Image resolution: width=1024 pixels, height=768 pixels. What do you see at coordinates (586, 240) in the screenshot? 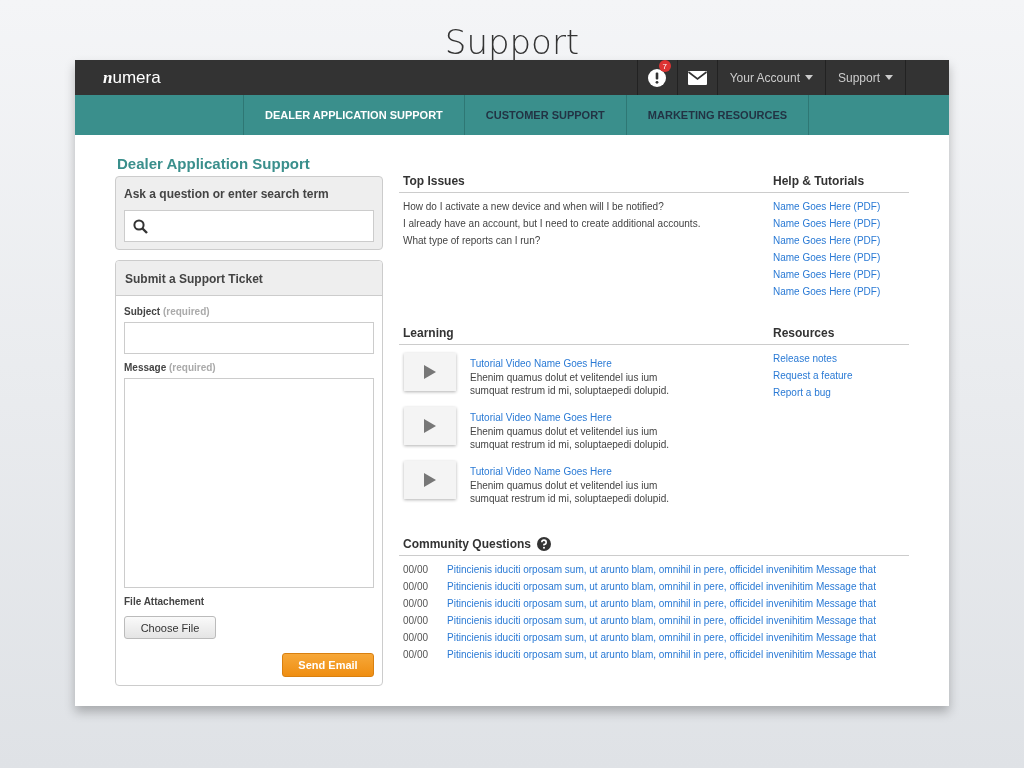
I see `issue-item: What type of reports can I run?` at bounding box center [586, 240].